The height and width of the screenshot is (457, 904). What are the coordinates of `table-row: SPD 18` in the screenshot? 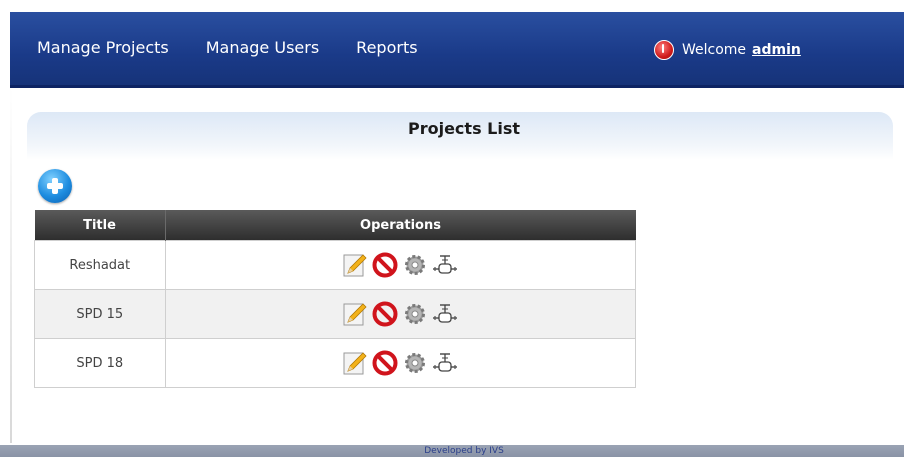 It's located at (335, 363).